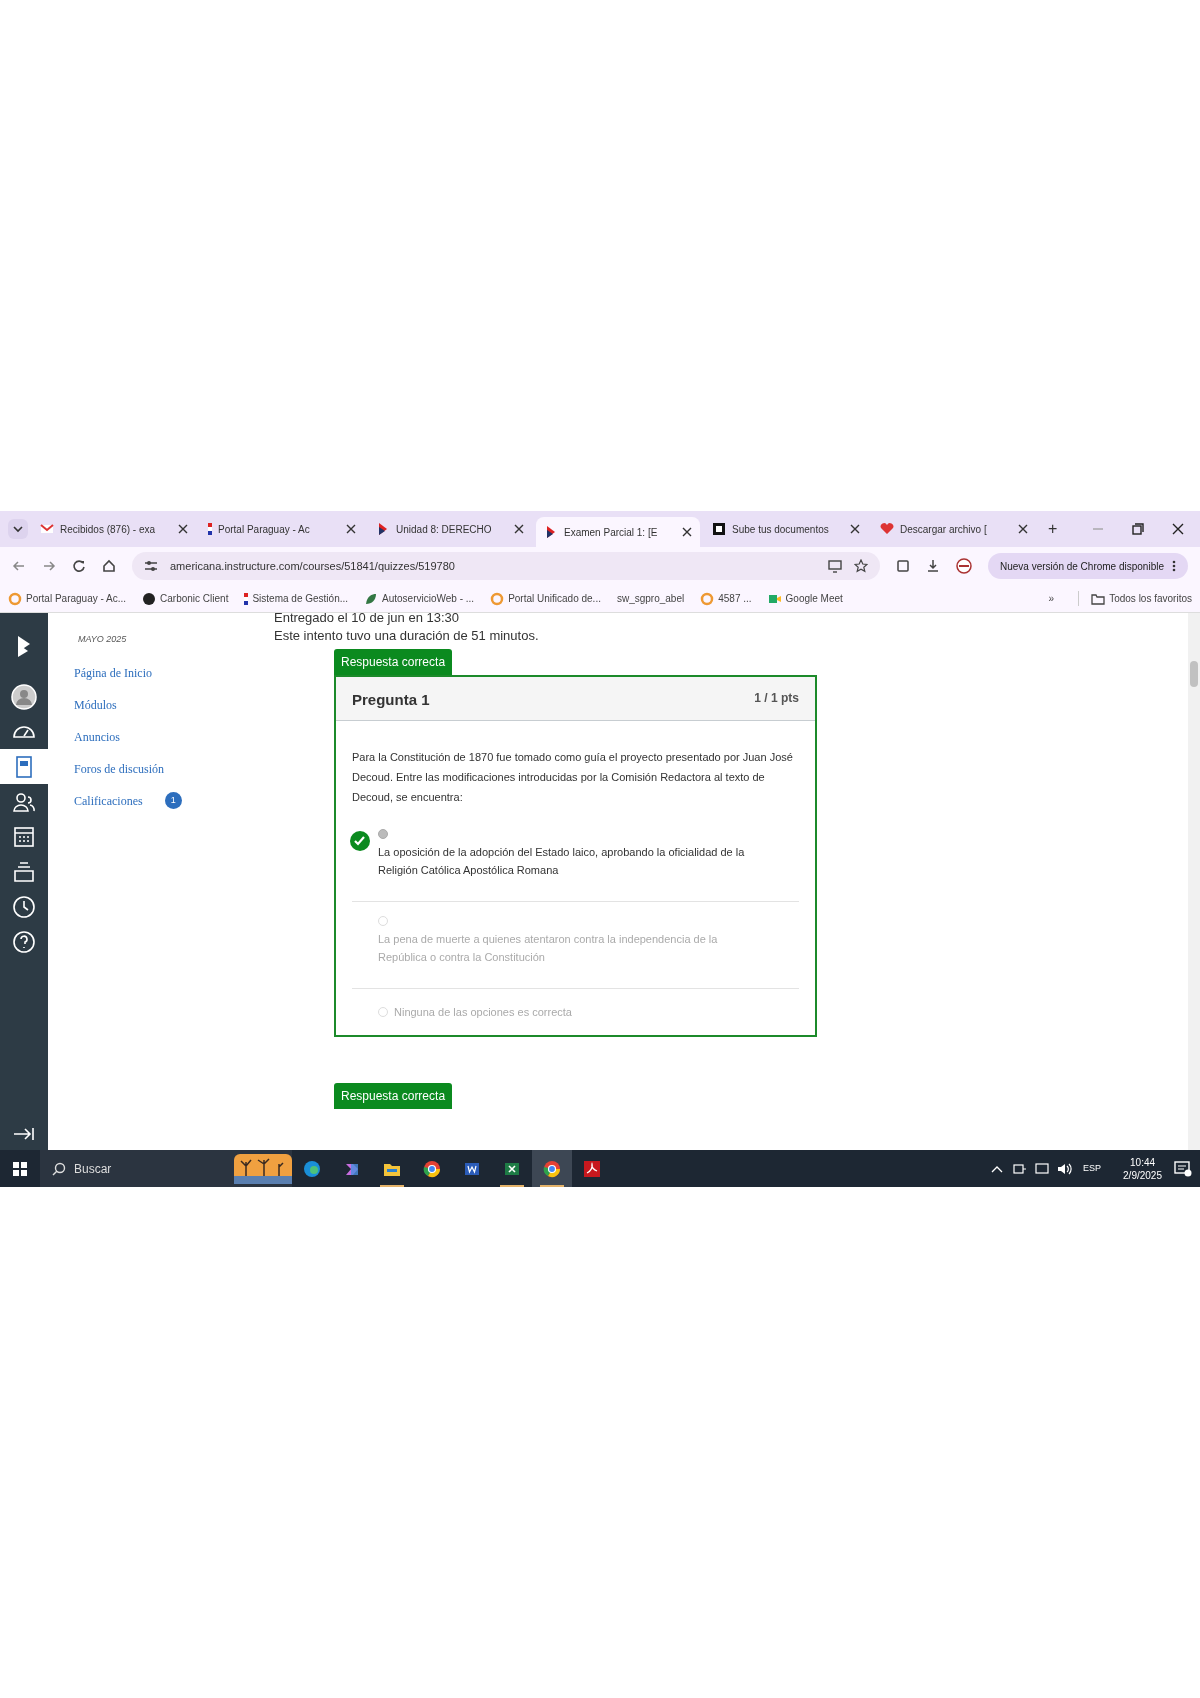  I want to click on browser-tab: Descargar archivo [, so click(954, 529).